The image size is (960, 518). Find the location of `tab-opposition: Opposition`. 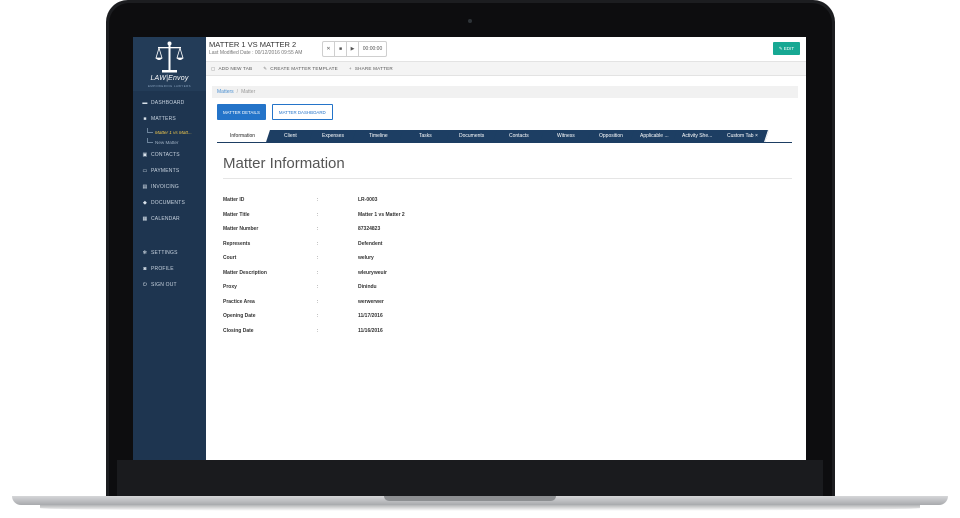

tab-opposition: Opposition is located at coordinates (611, 136).